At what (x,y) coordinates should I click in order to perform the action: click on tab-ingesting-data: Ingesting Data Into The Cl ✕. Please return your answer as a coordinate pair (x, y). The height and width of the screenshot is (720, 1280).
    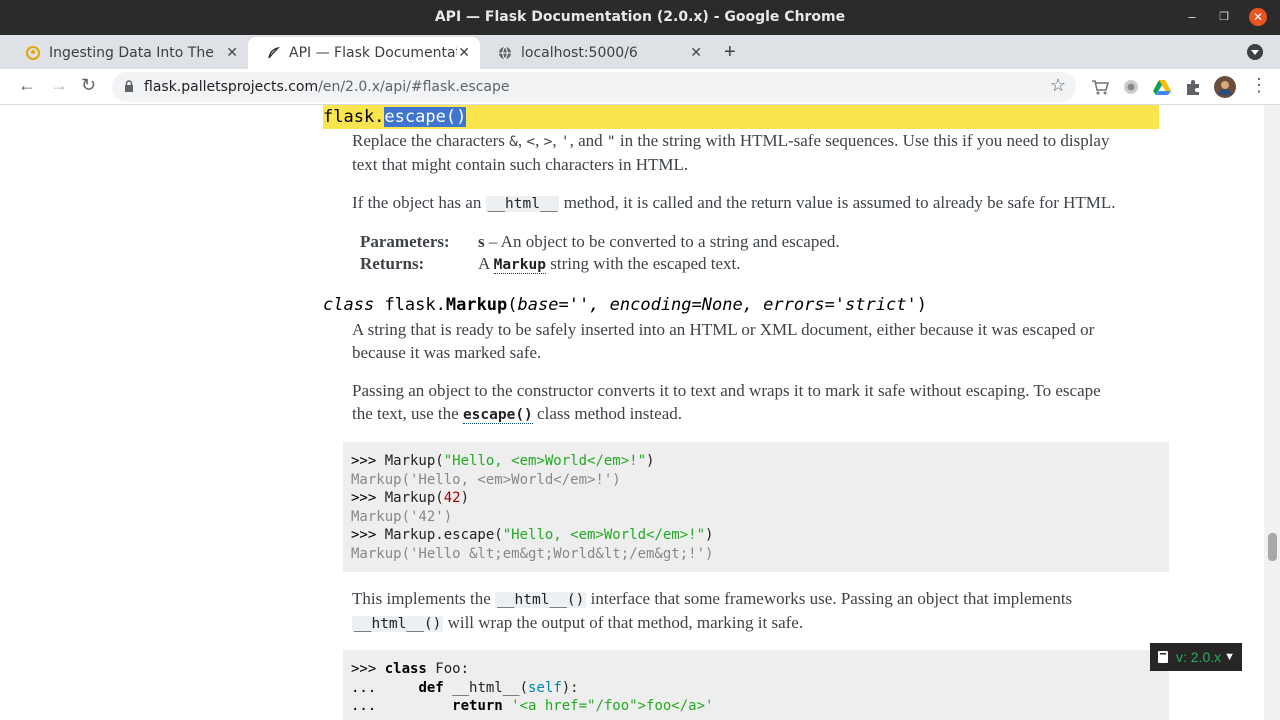
    Looking at the image, I should click on (128, 53).